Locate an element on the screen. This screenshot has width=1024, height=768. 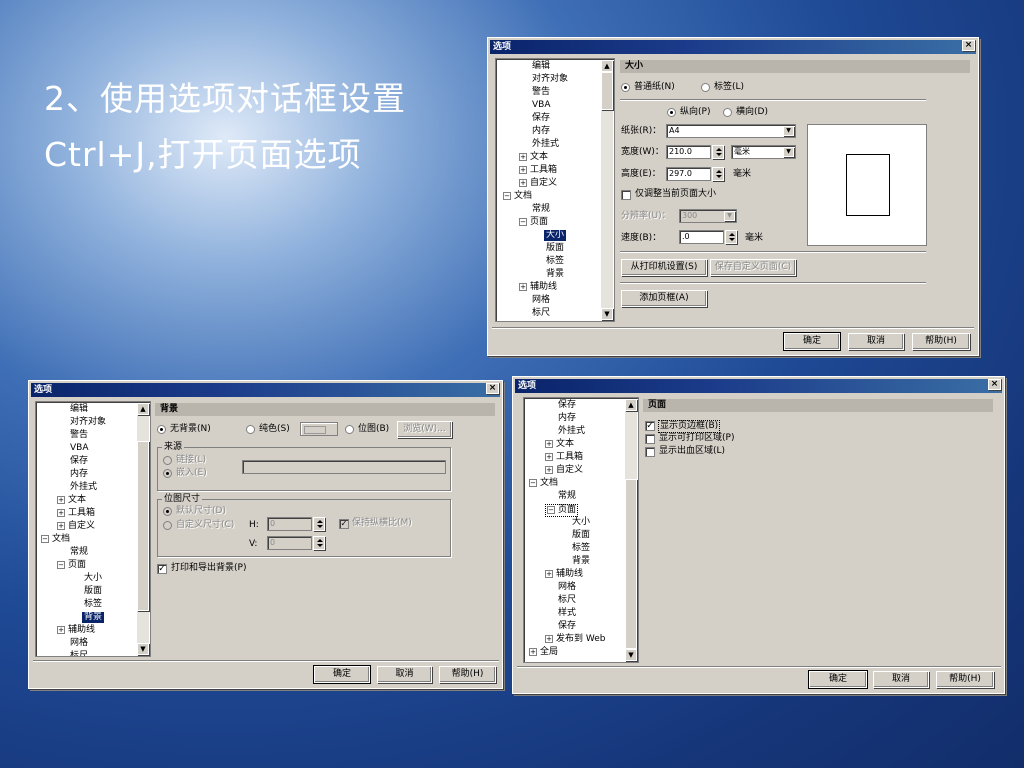
bleed-input: .0 is located at coordinates (701, 237).